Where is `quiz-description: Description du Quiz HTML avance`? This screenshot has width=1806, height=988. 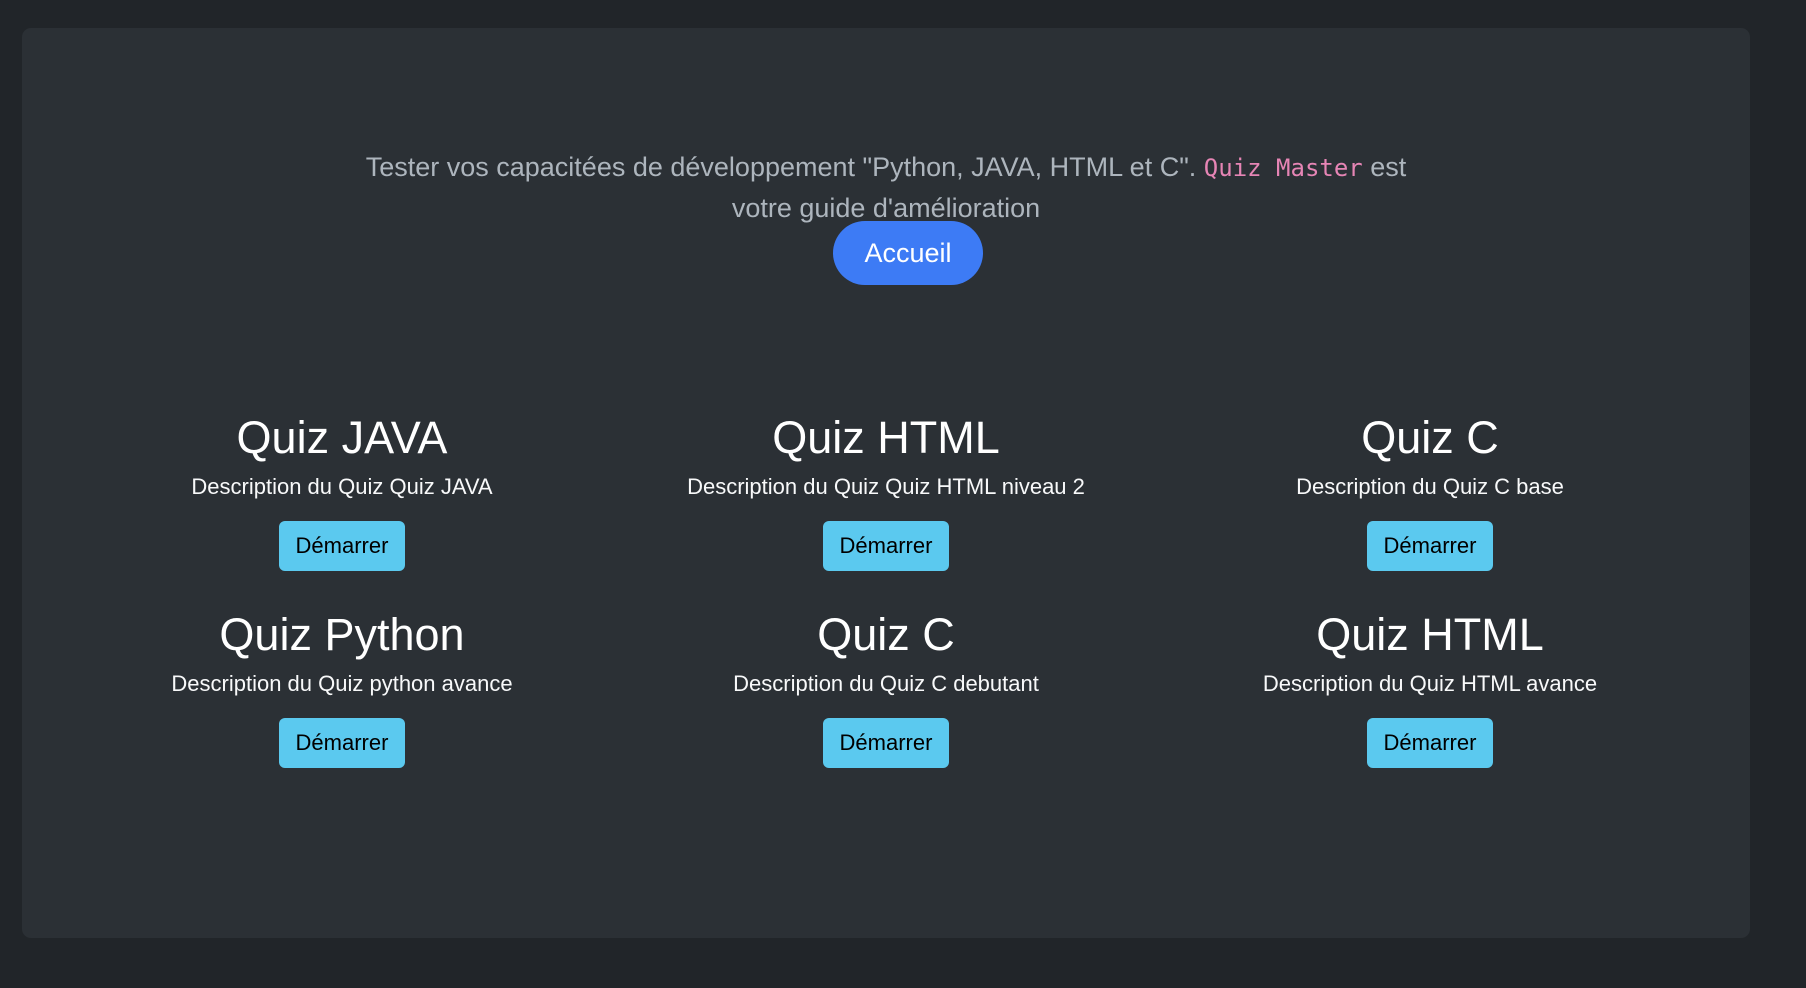
quiz-description: Description du Quiz HTML avance is located at coordinates (1430, 683).